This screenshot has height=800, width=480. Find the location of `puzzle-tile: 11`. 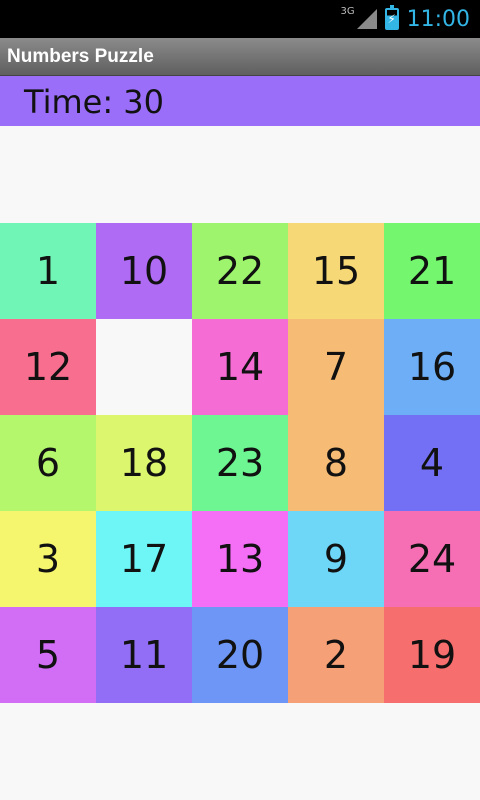

puzzle-tile: 11 is located at coordinates (144, 655).